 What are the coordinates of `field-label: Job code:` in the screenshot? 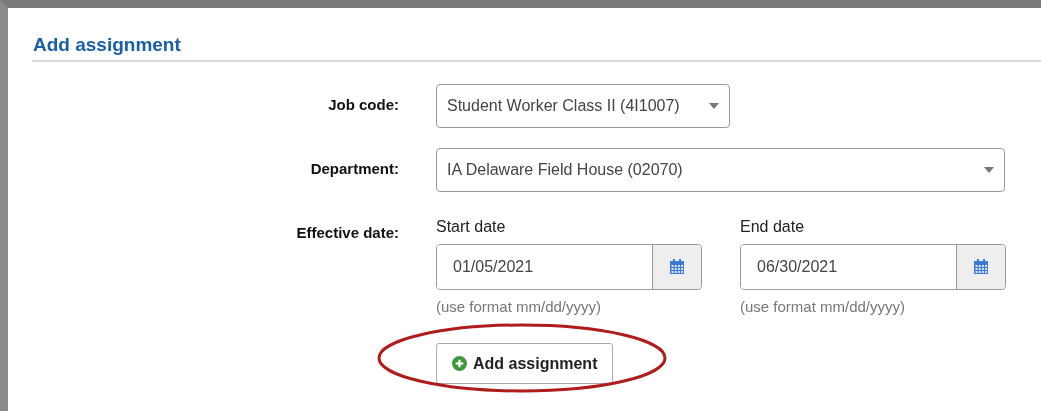 It's located at (363, 105).